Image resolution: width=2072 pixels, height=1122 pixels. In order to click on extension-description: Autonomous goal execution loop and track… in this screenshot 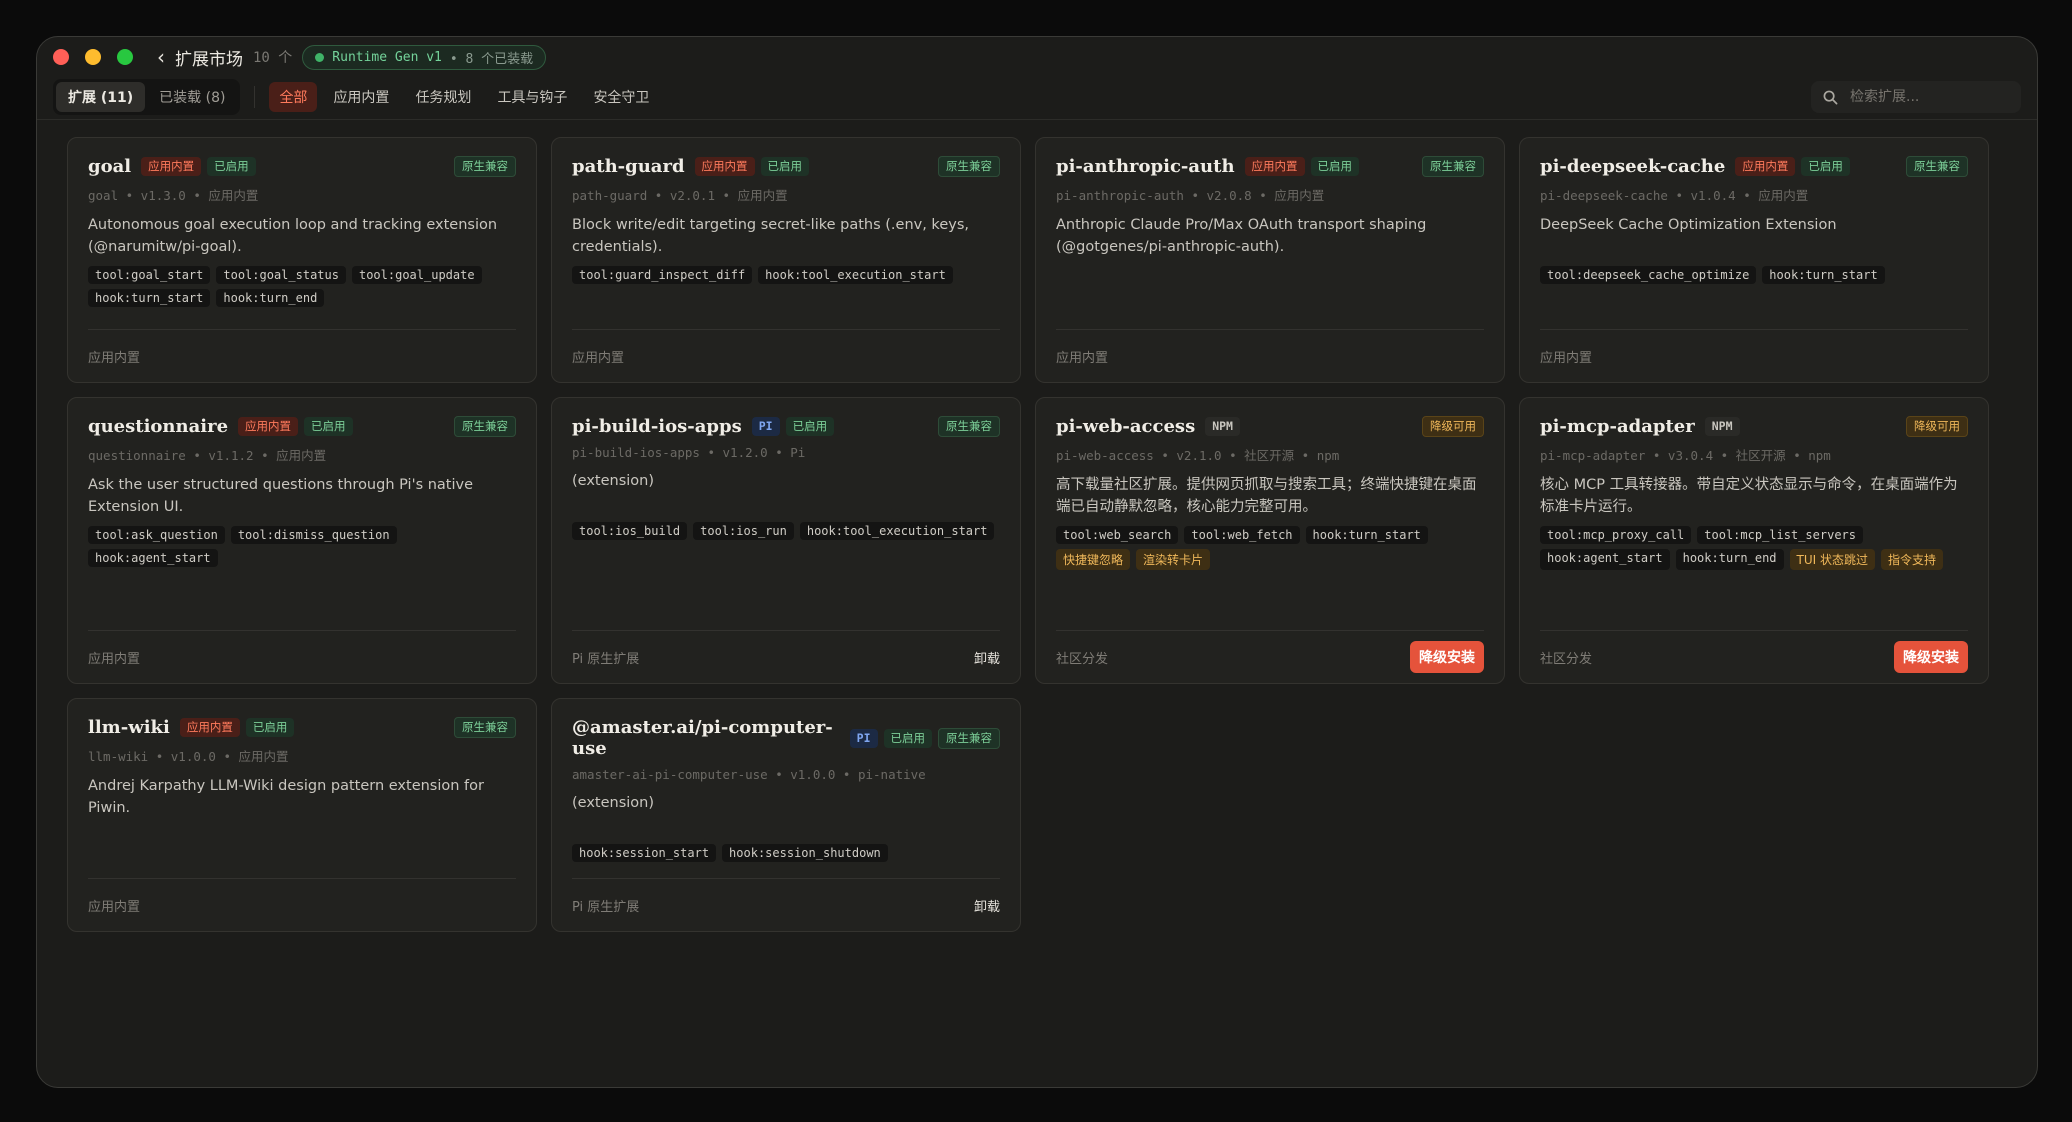, I will do `click(293, 236)`.